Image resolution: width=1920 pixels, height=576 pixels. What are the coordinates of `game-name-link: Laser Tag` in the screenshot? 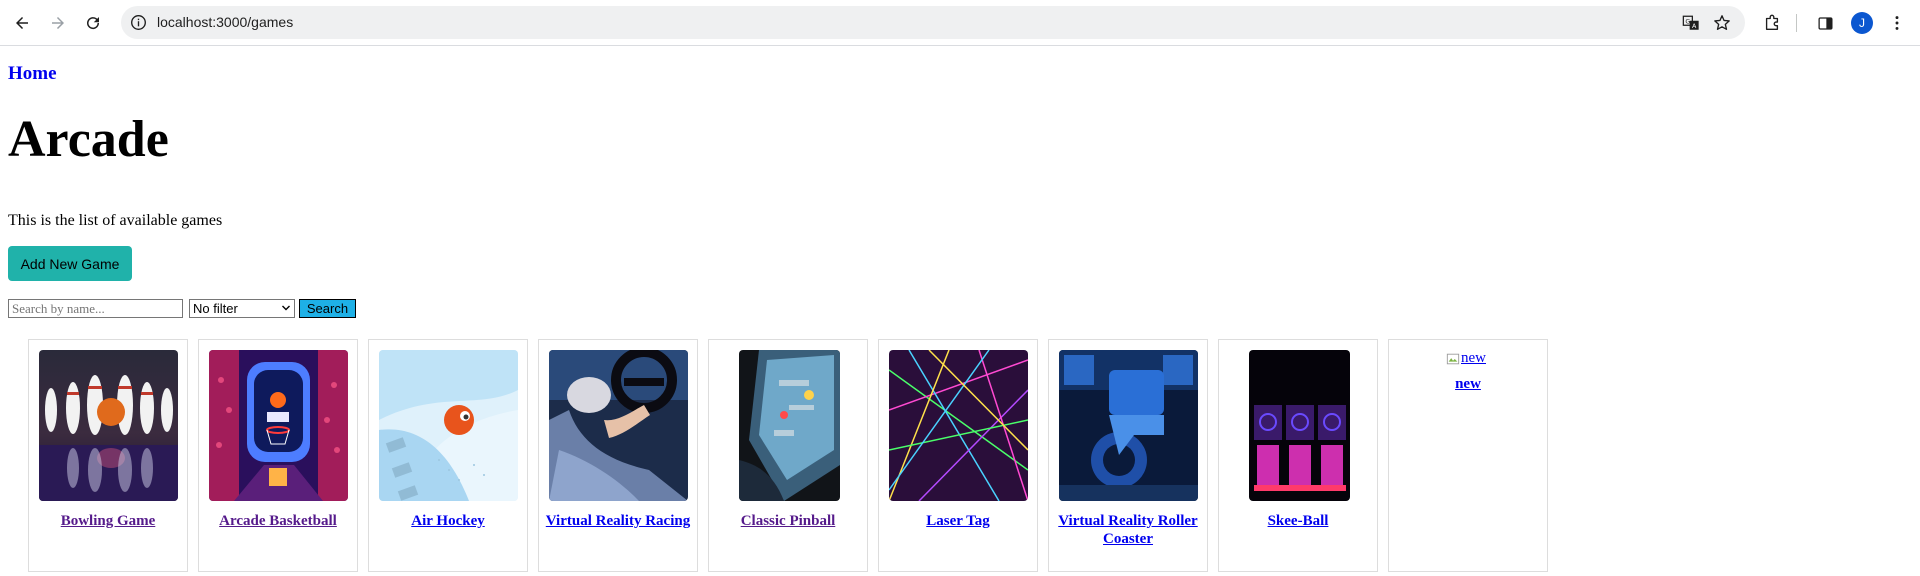 It's located at (958, 521).